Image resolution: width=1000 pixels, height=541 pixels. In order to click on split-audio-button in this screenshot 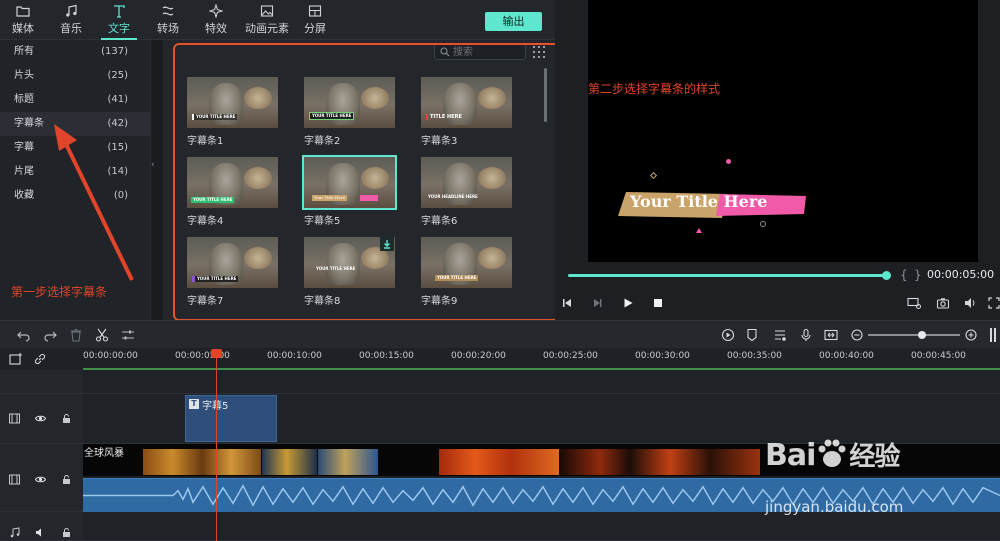, I will do `click(780, 335)`.